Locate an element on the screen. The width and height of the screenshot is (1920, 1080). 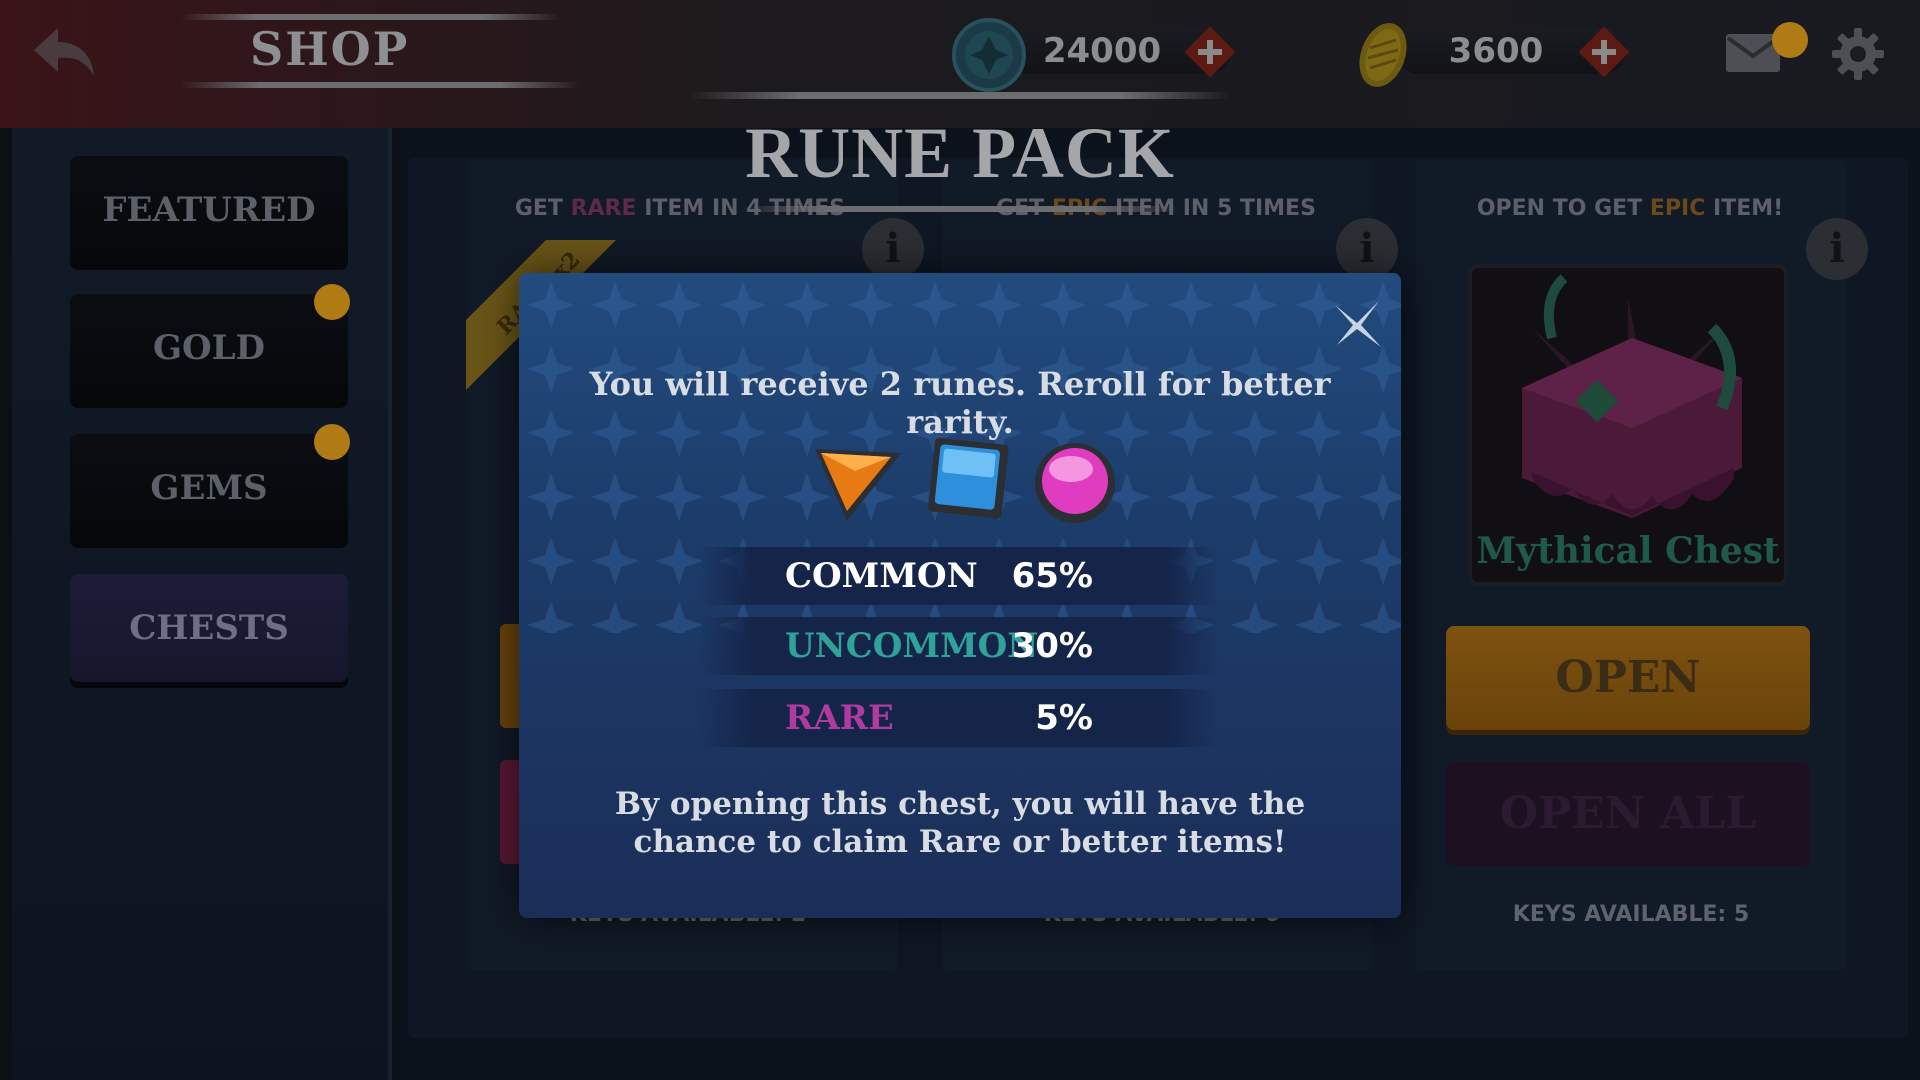
add-gems-button is located at coordinates (1210, 52).